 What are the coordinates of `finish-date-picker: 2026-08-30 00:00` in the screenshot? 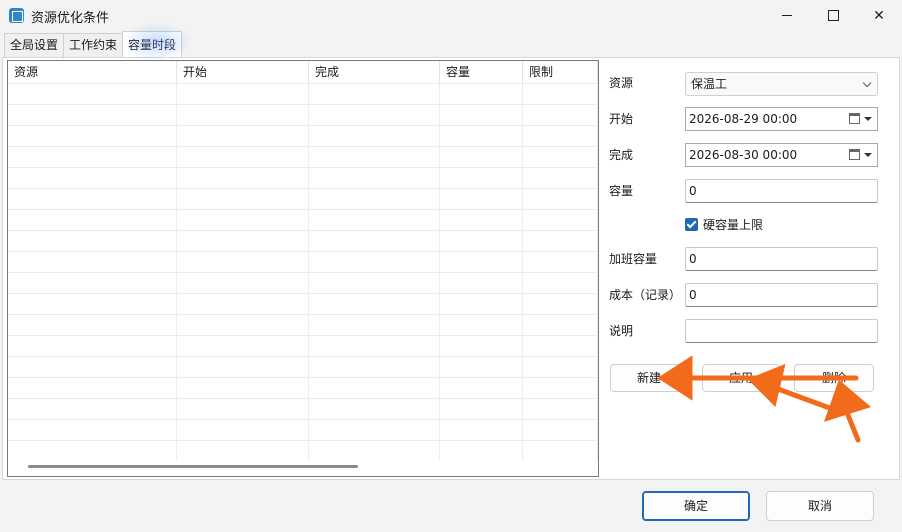 It's located at (781, 155).